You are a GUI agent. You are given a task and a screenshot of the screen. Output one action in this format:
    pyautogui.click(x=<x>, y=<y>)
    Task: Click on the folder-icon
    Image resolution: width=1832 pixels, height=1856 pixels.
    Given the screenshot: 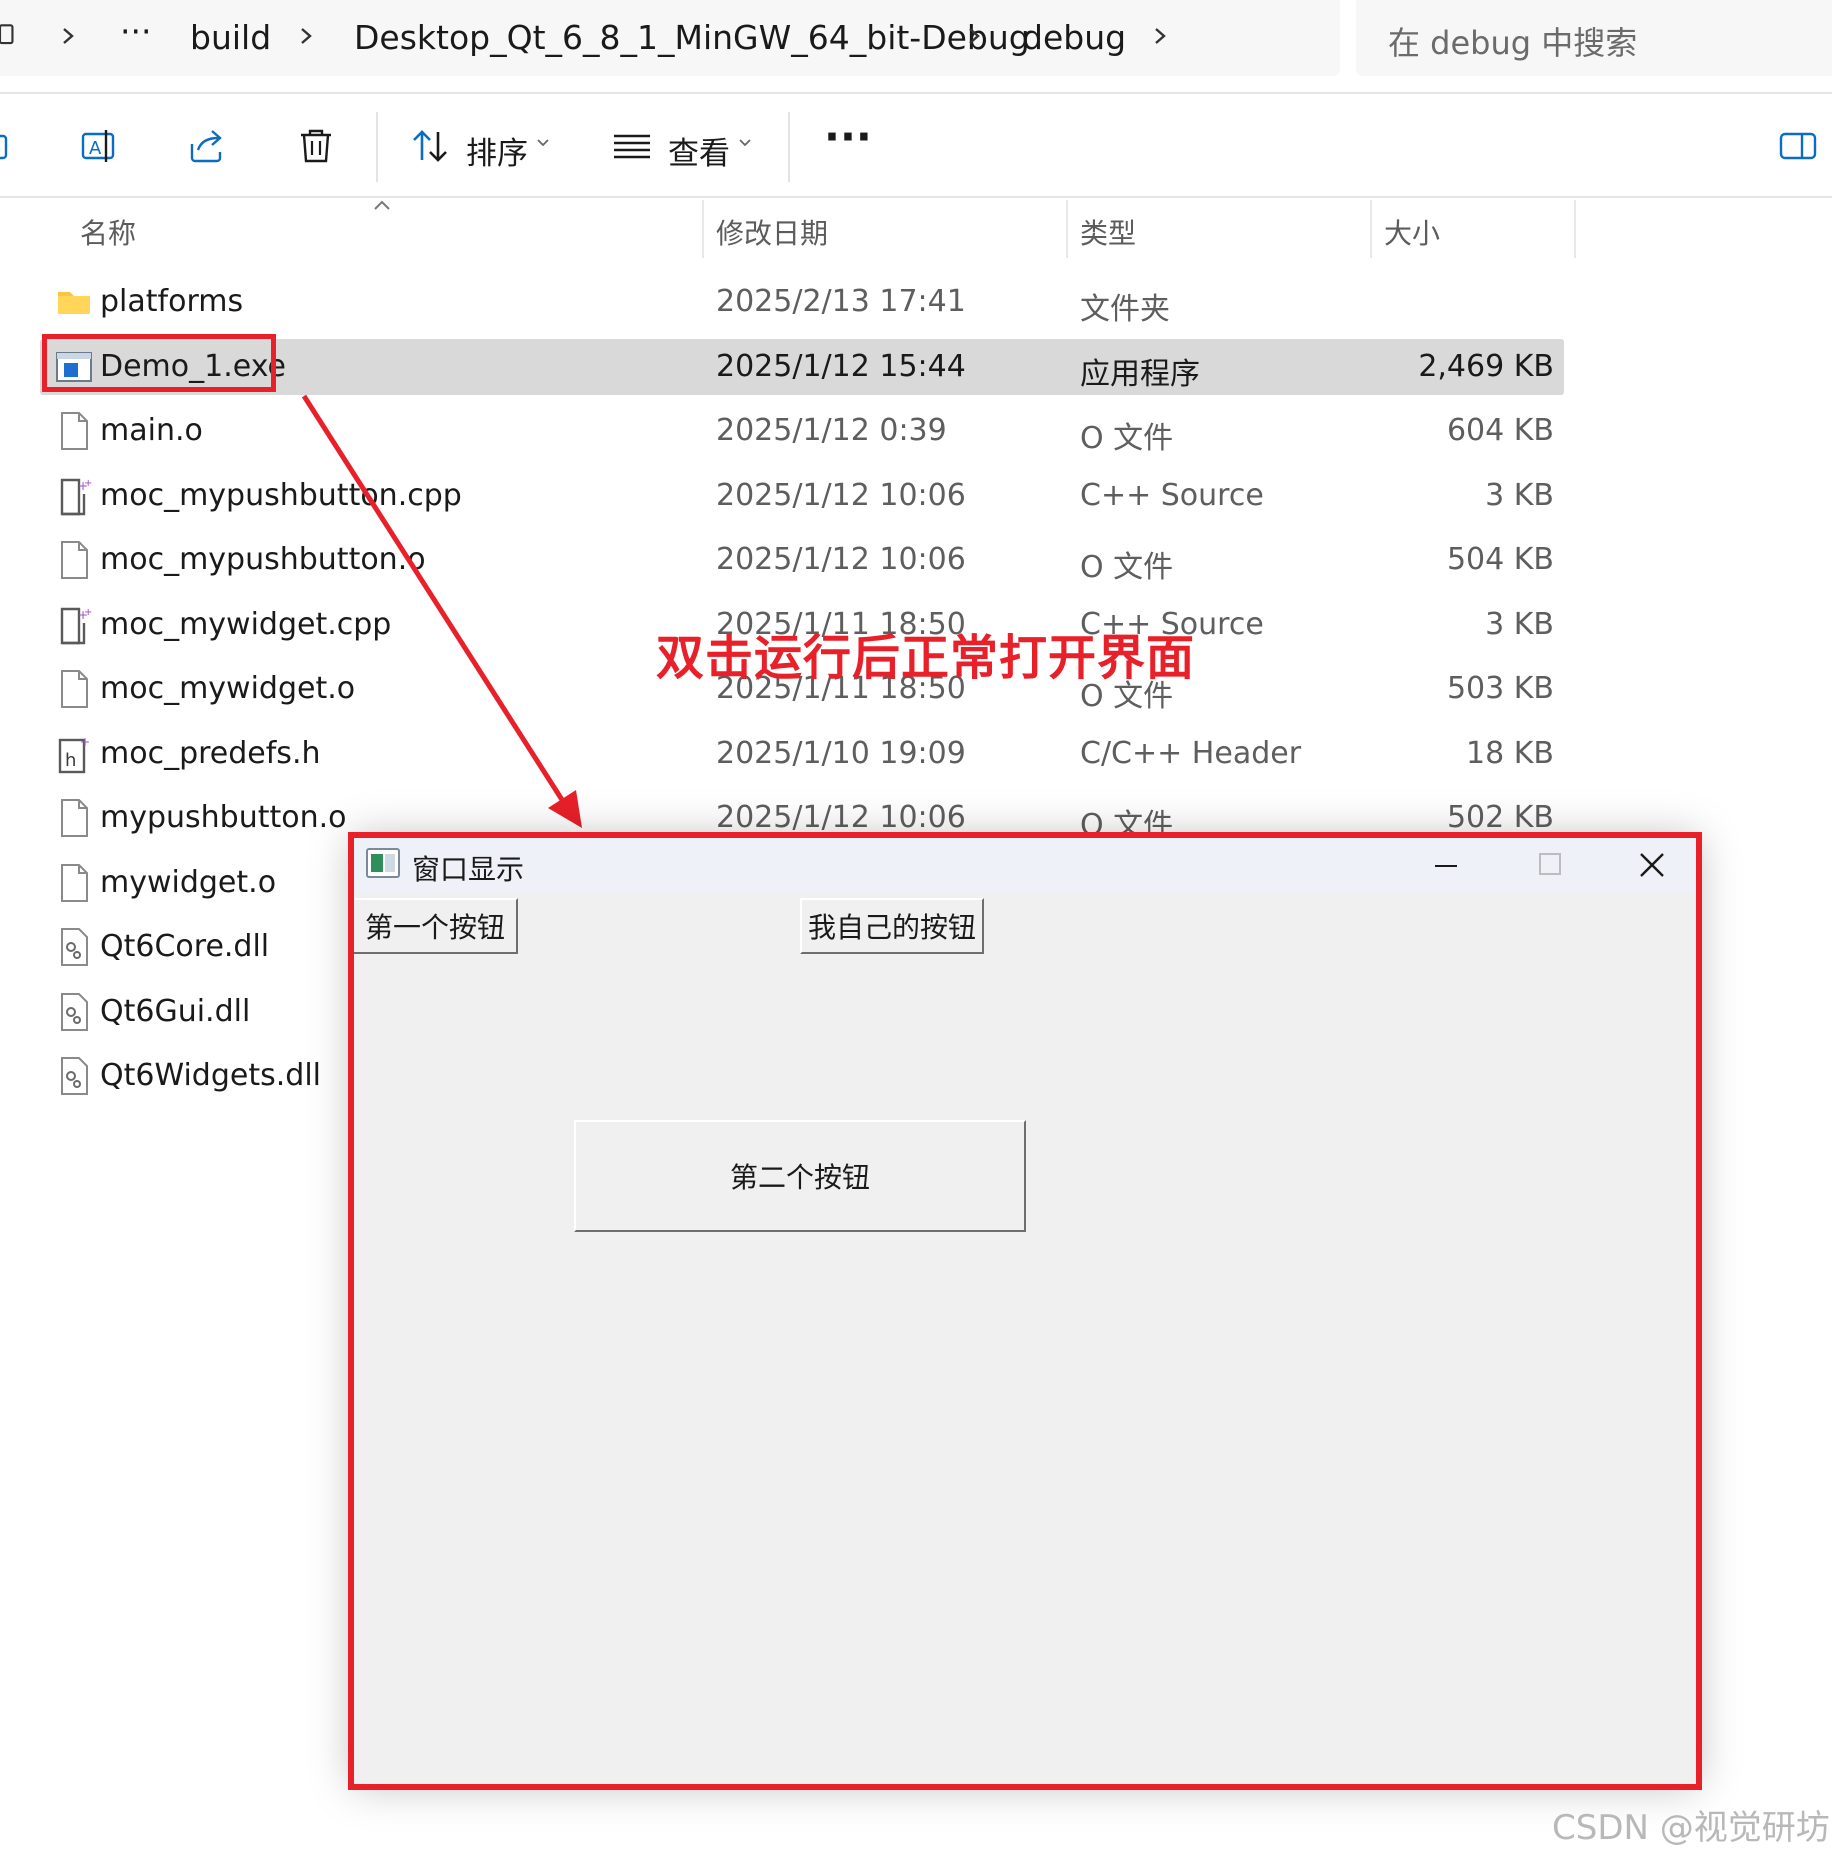 What is the action you would take?
    pyautogui.click(x=74, y=302)
    